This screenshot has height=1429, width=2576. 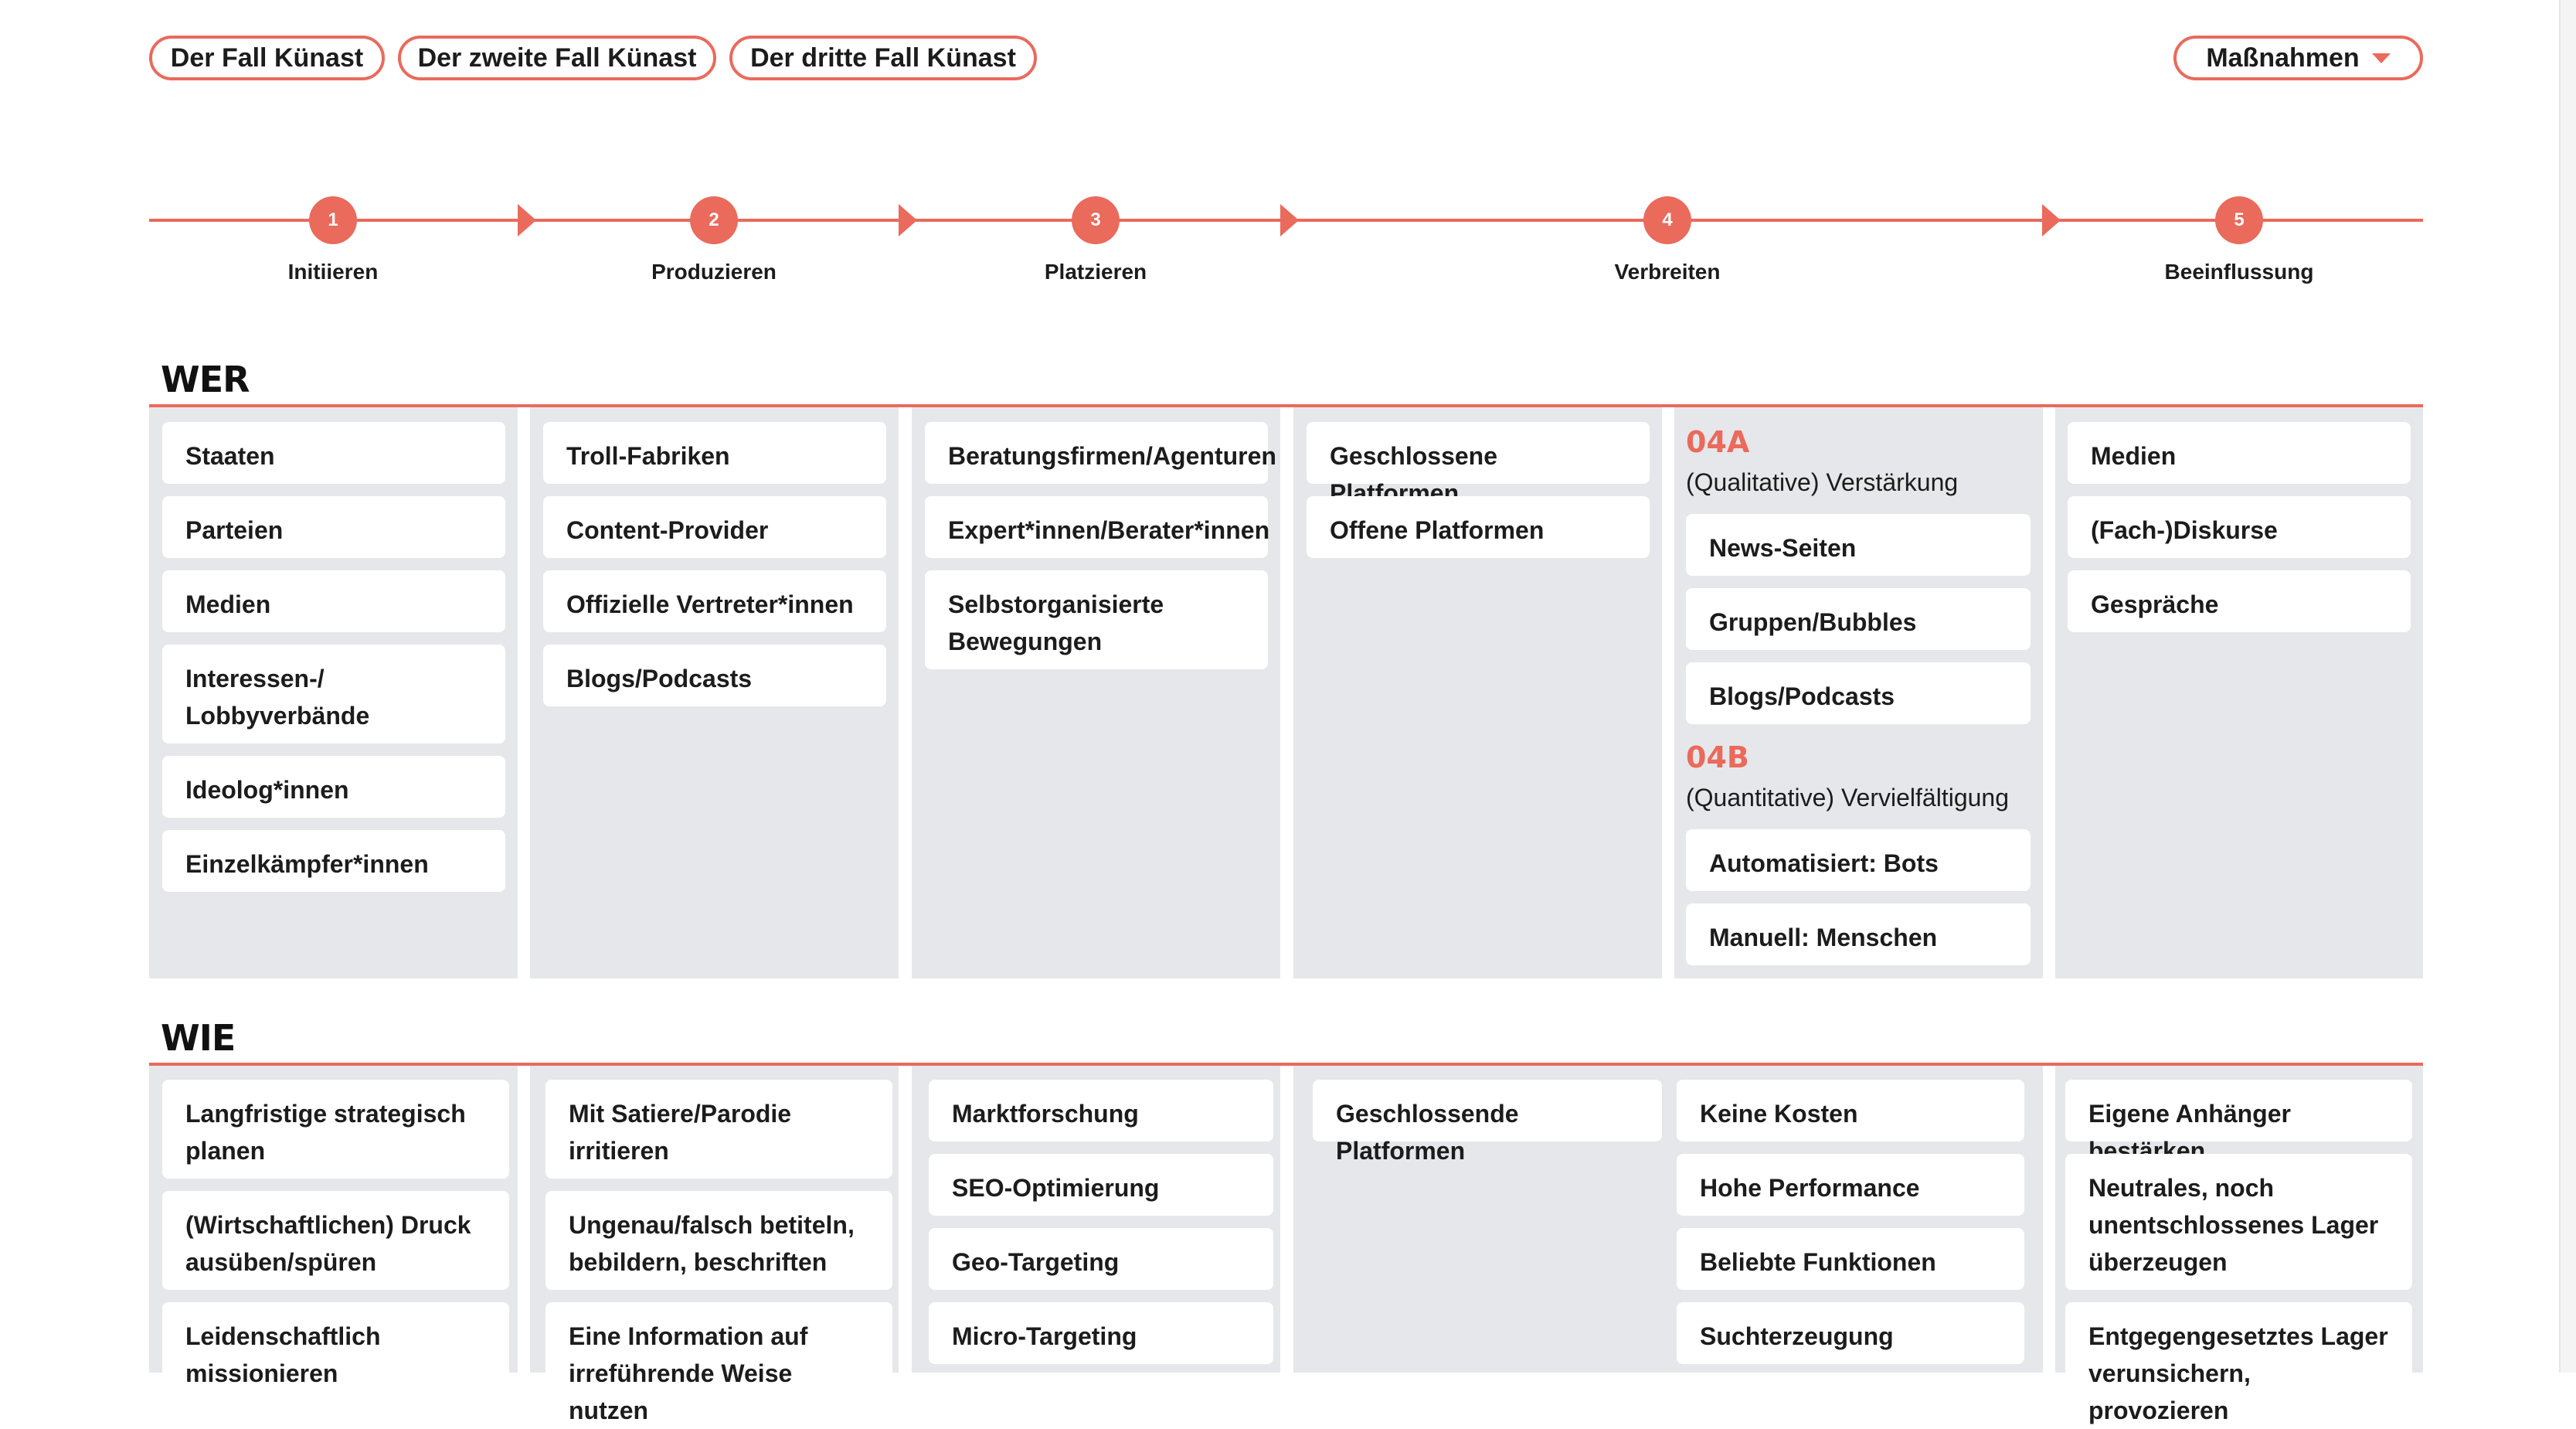 I want to click on wer-column-beeinflussung, so click(x=2239, y=692).